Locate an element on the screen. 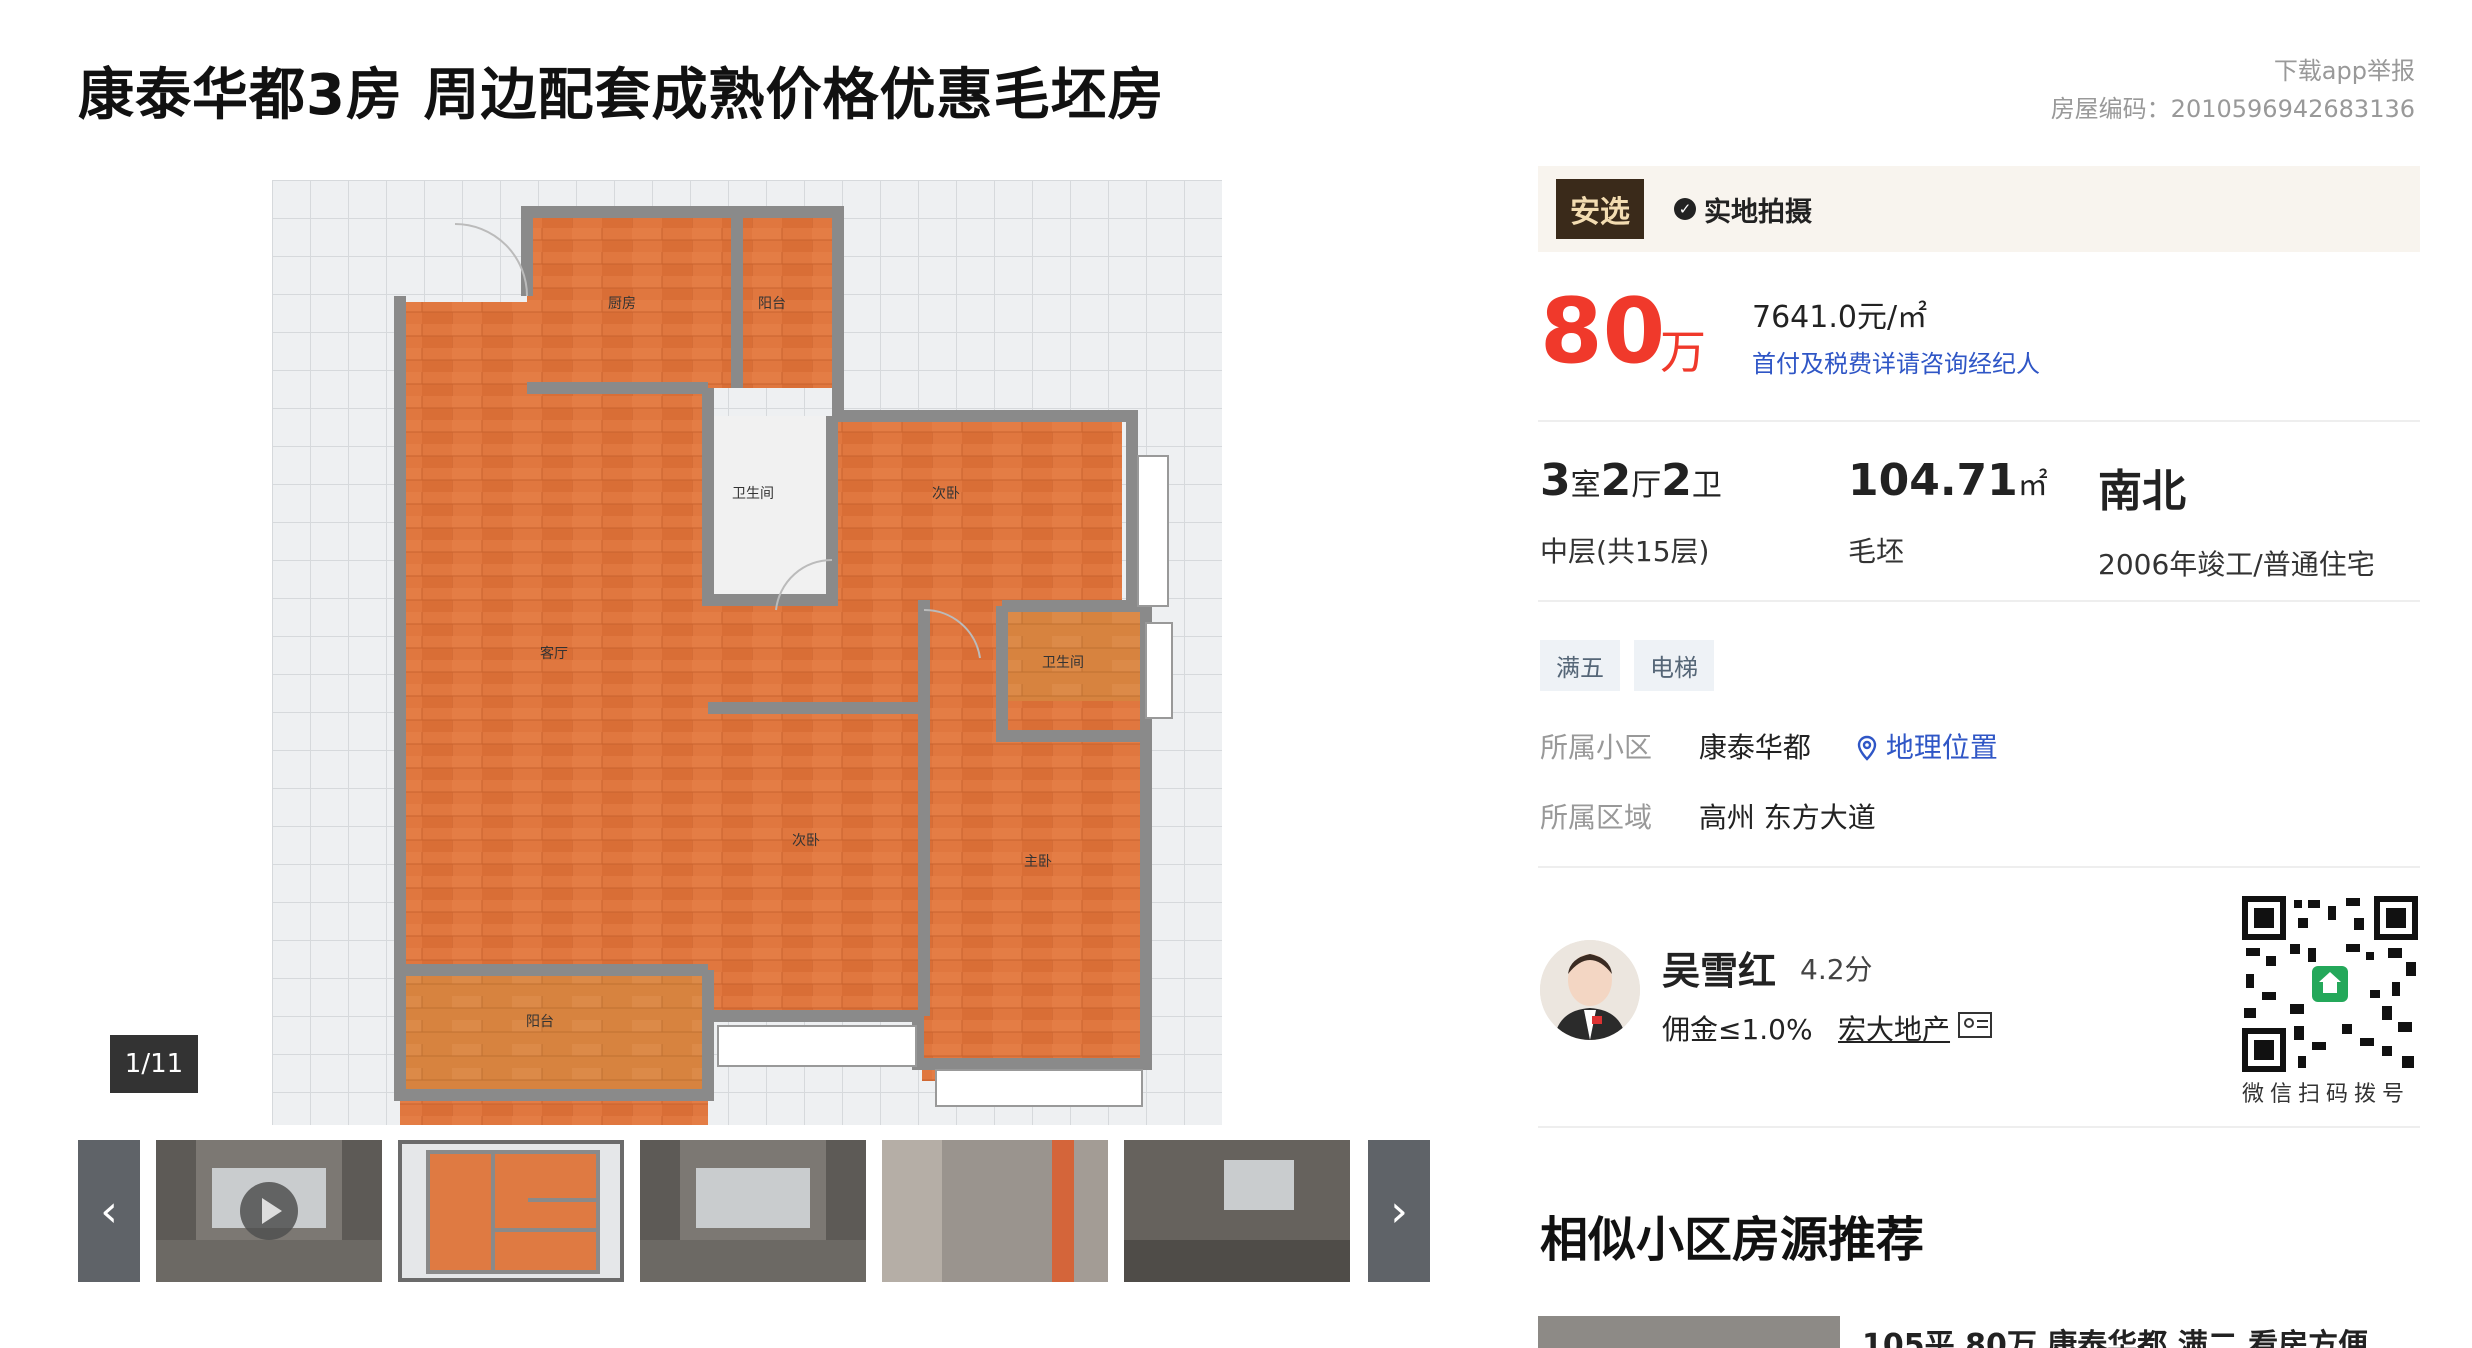 This screenshot has width=2472, height=1348. listing-title: 康泰华都3房 周边配套成熟价格优惠毛坯房 is located at coordinates (621, 95).